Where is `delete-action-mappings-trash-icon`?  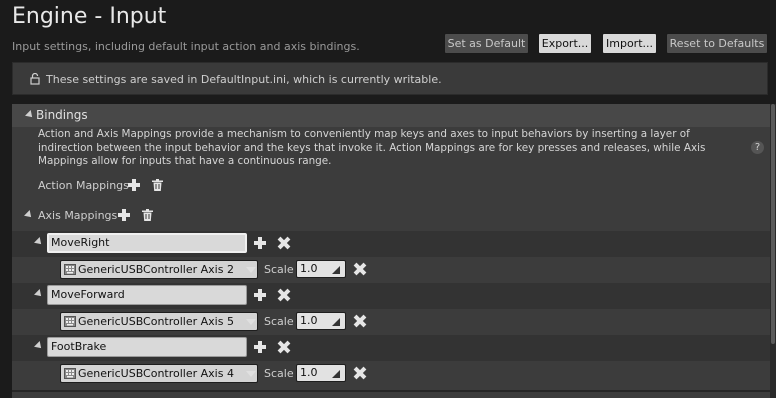 delete-action-mappings-trash-icon is located at coordinates (157, 185).